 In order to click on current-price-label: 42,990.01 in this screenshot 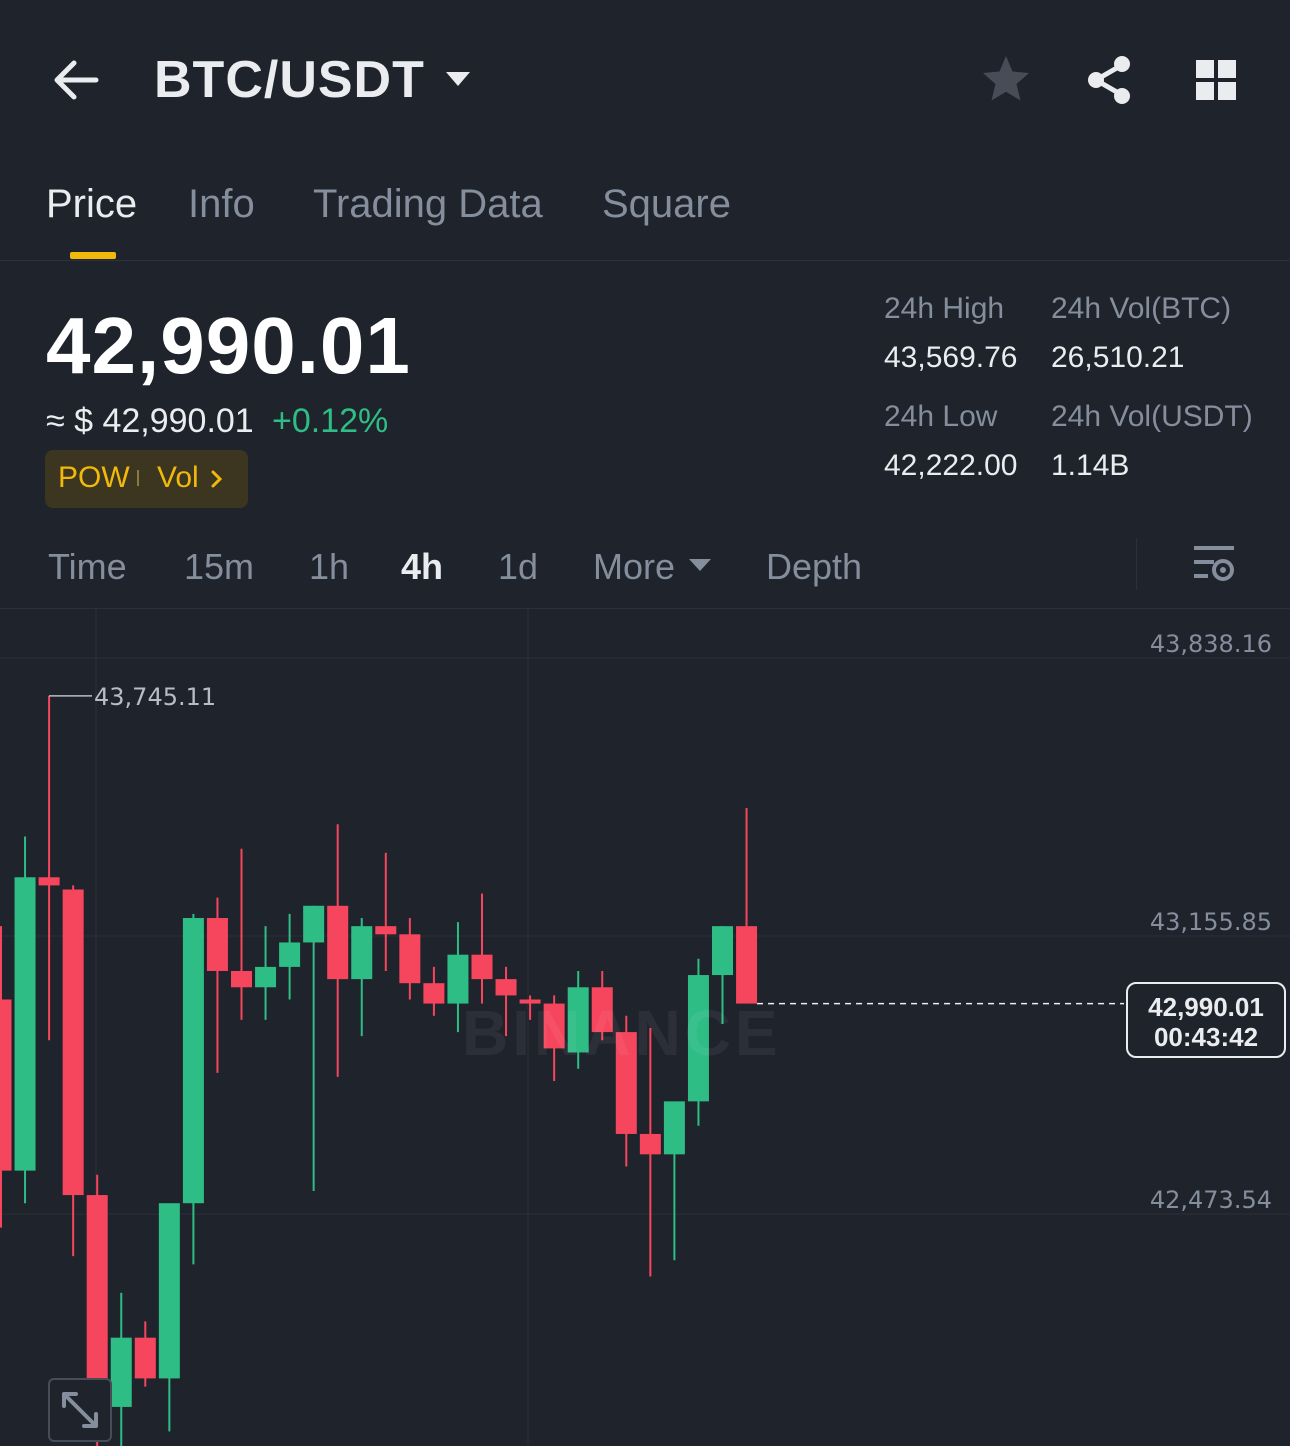, I will do `click(1206, 1007)`.